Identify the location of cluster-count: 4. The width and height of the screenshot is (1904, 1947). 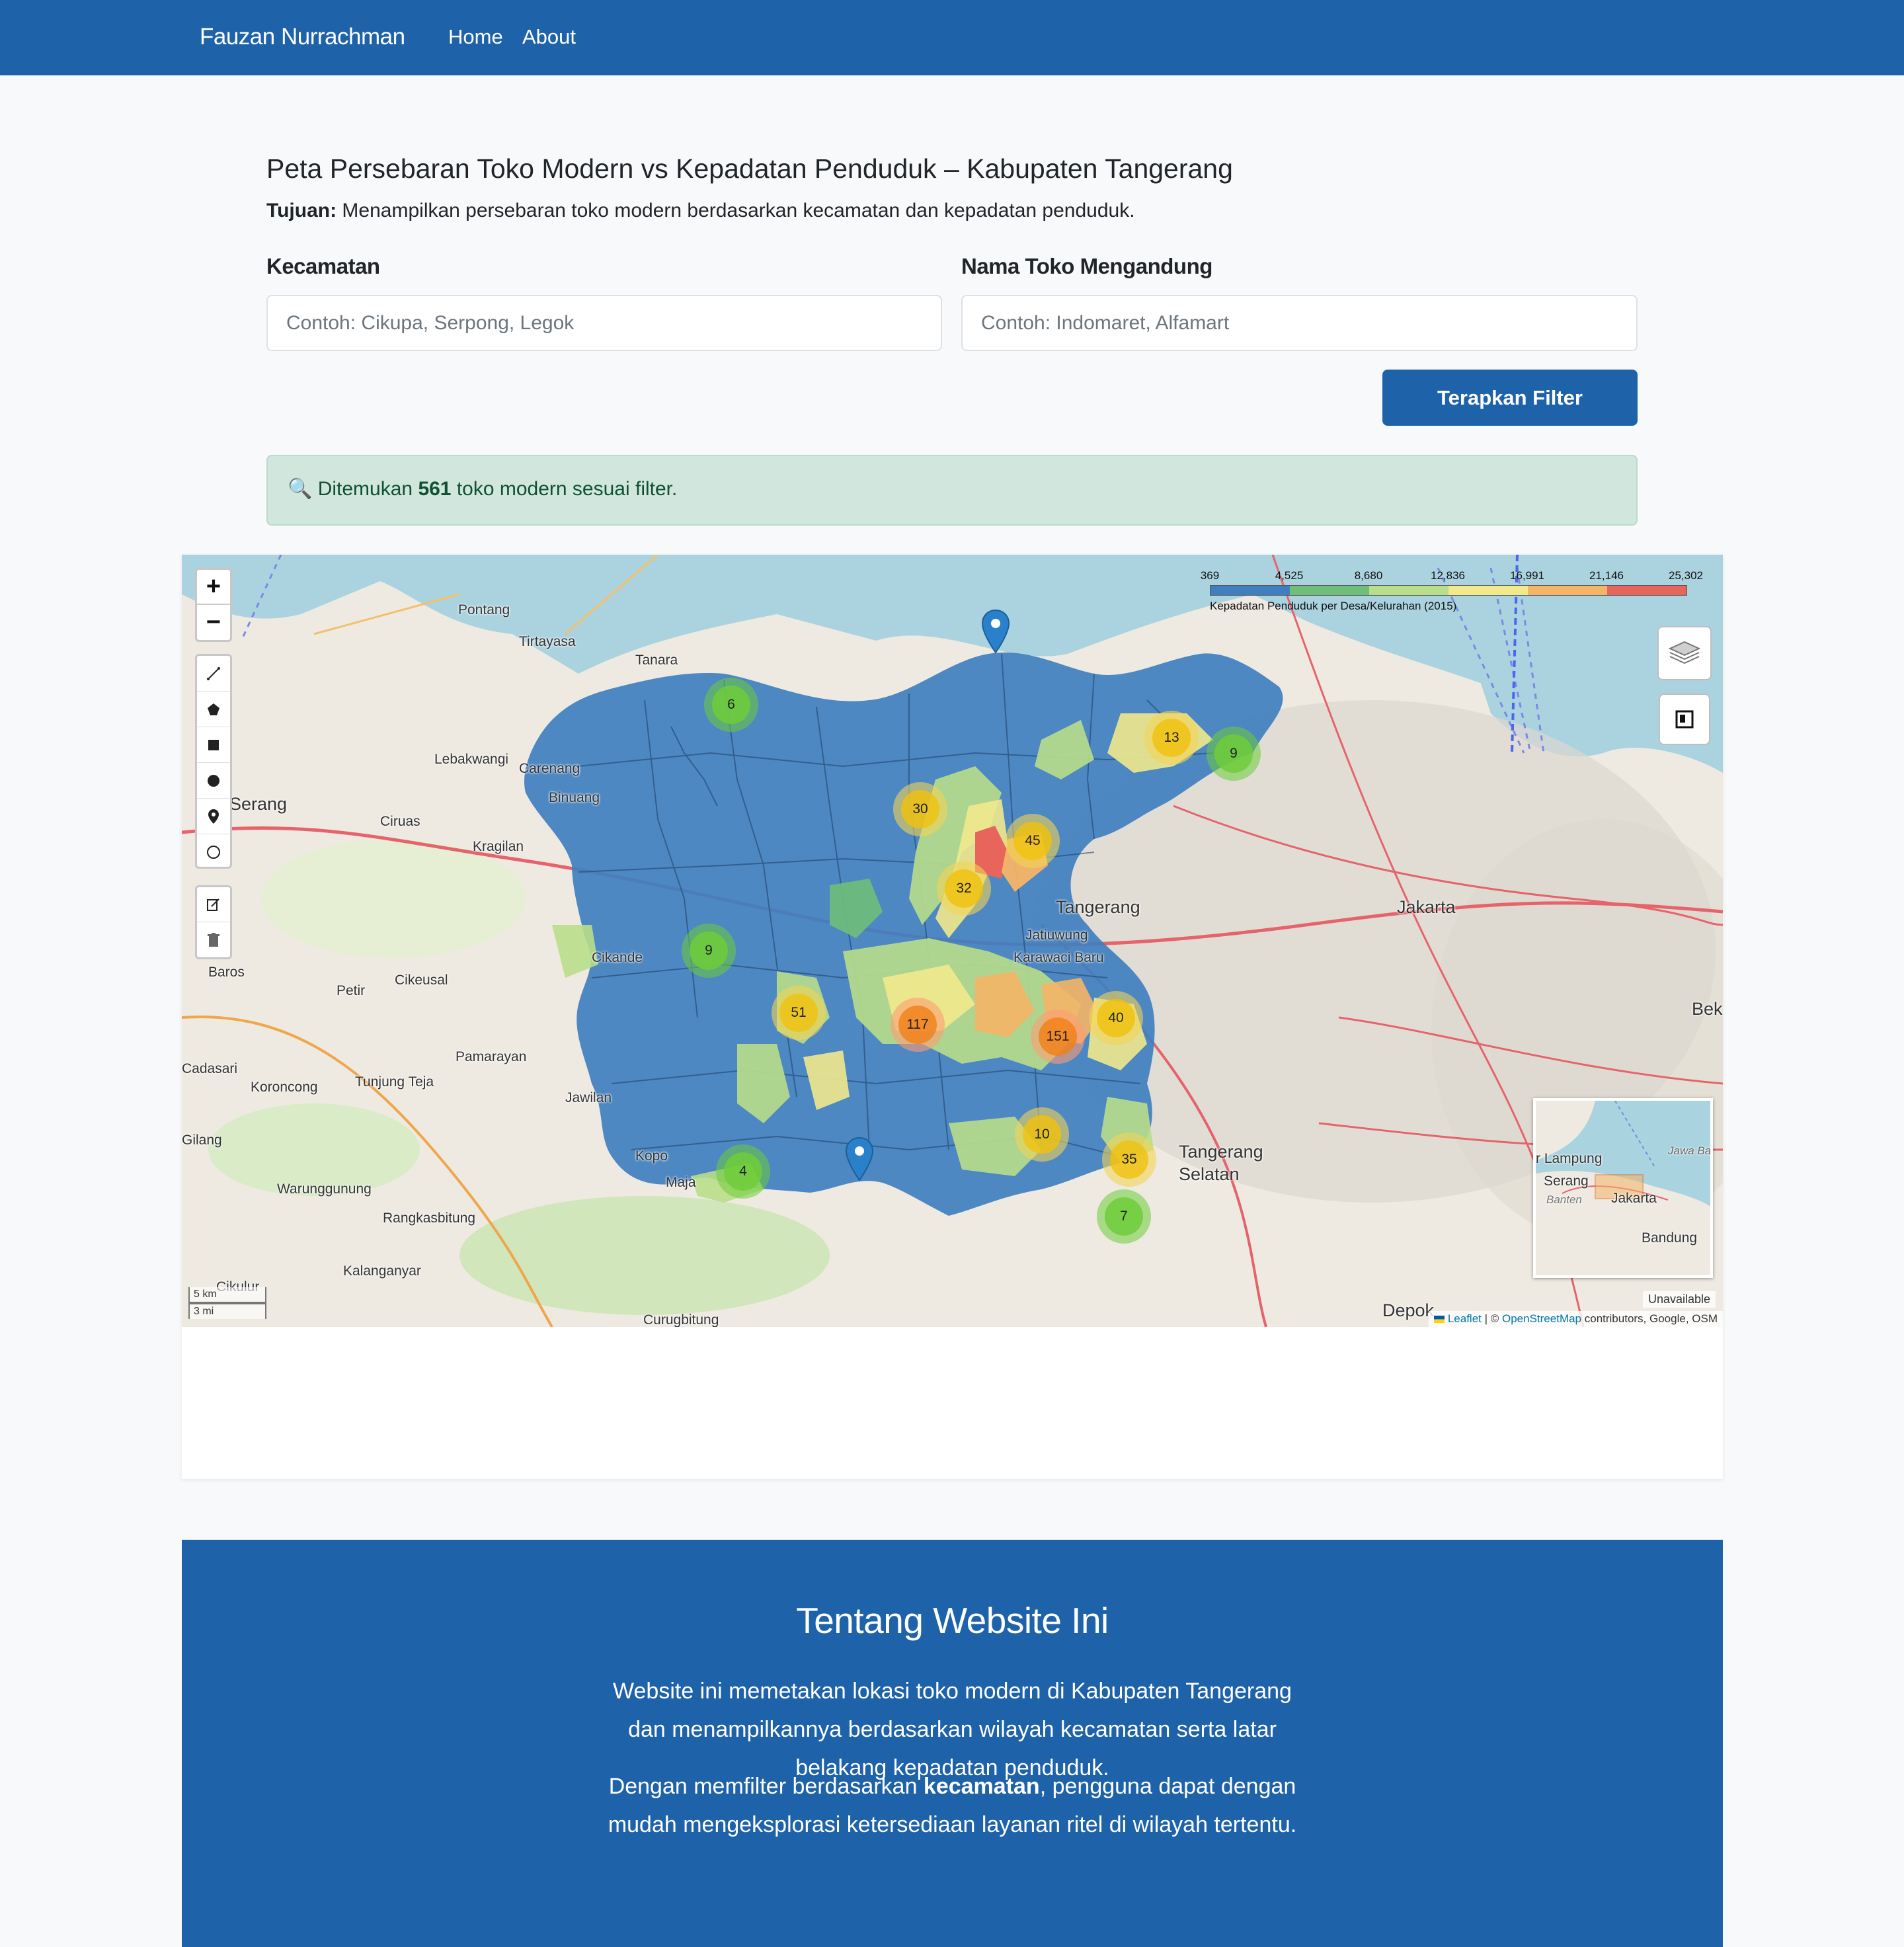
(743, 1171).